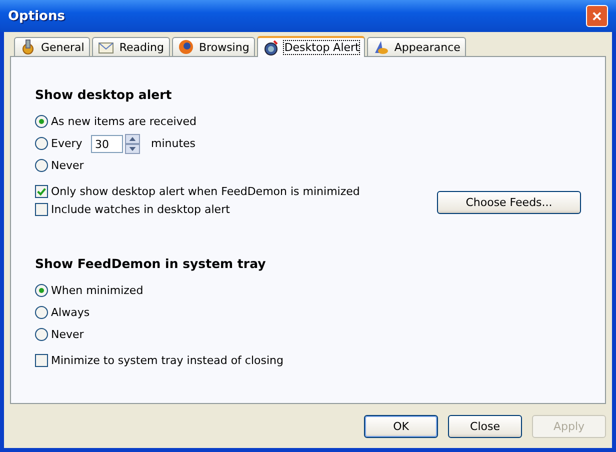 This screenshot has width=616, height=452. I want to click on close-button: ✕, so click(597, 16).